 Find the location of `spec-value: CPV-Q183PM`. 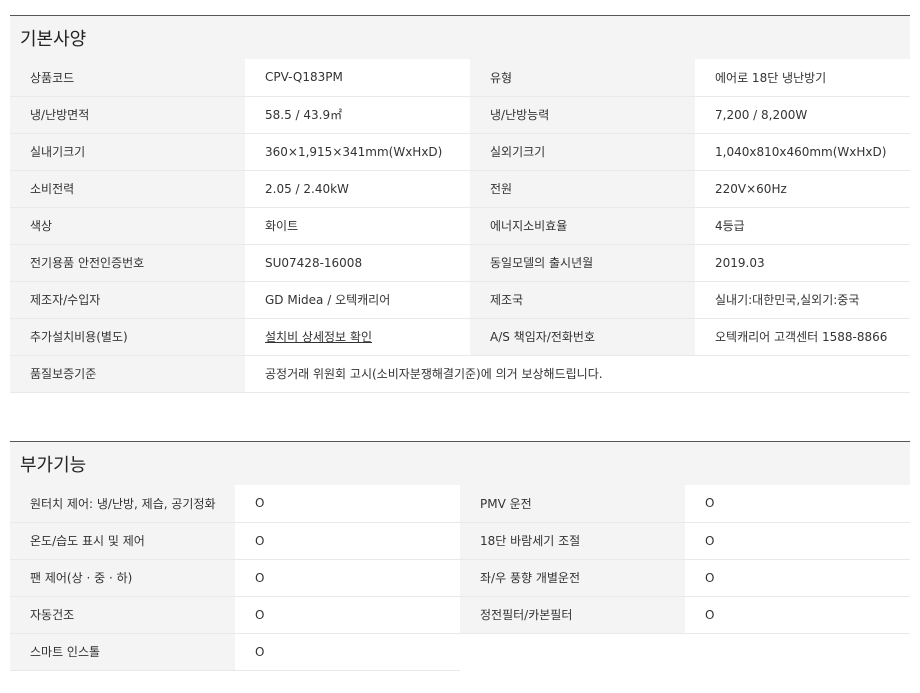

spec-value: CPV-Q183PM is located at coordinates (357, 78).